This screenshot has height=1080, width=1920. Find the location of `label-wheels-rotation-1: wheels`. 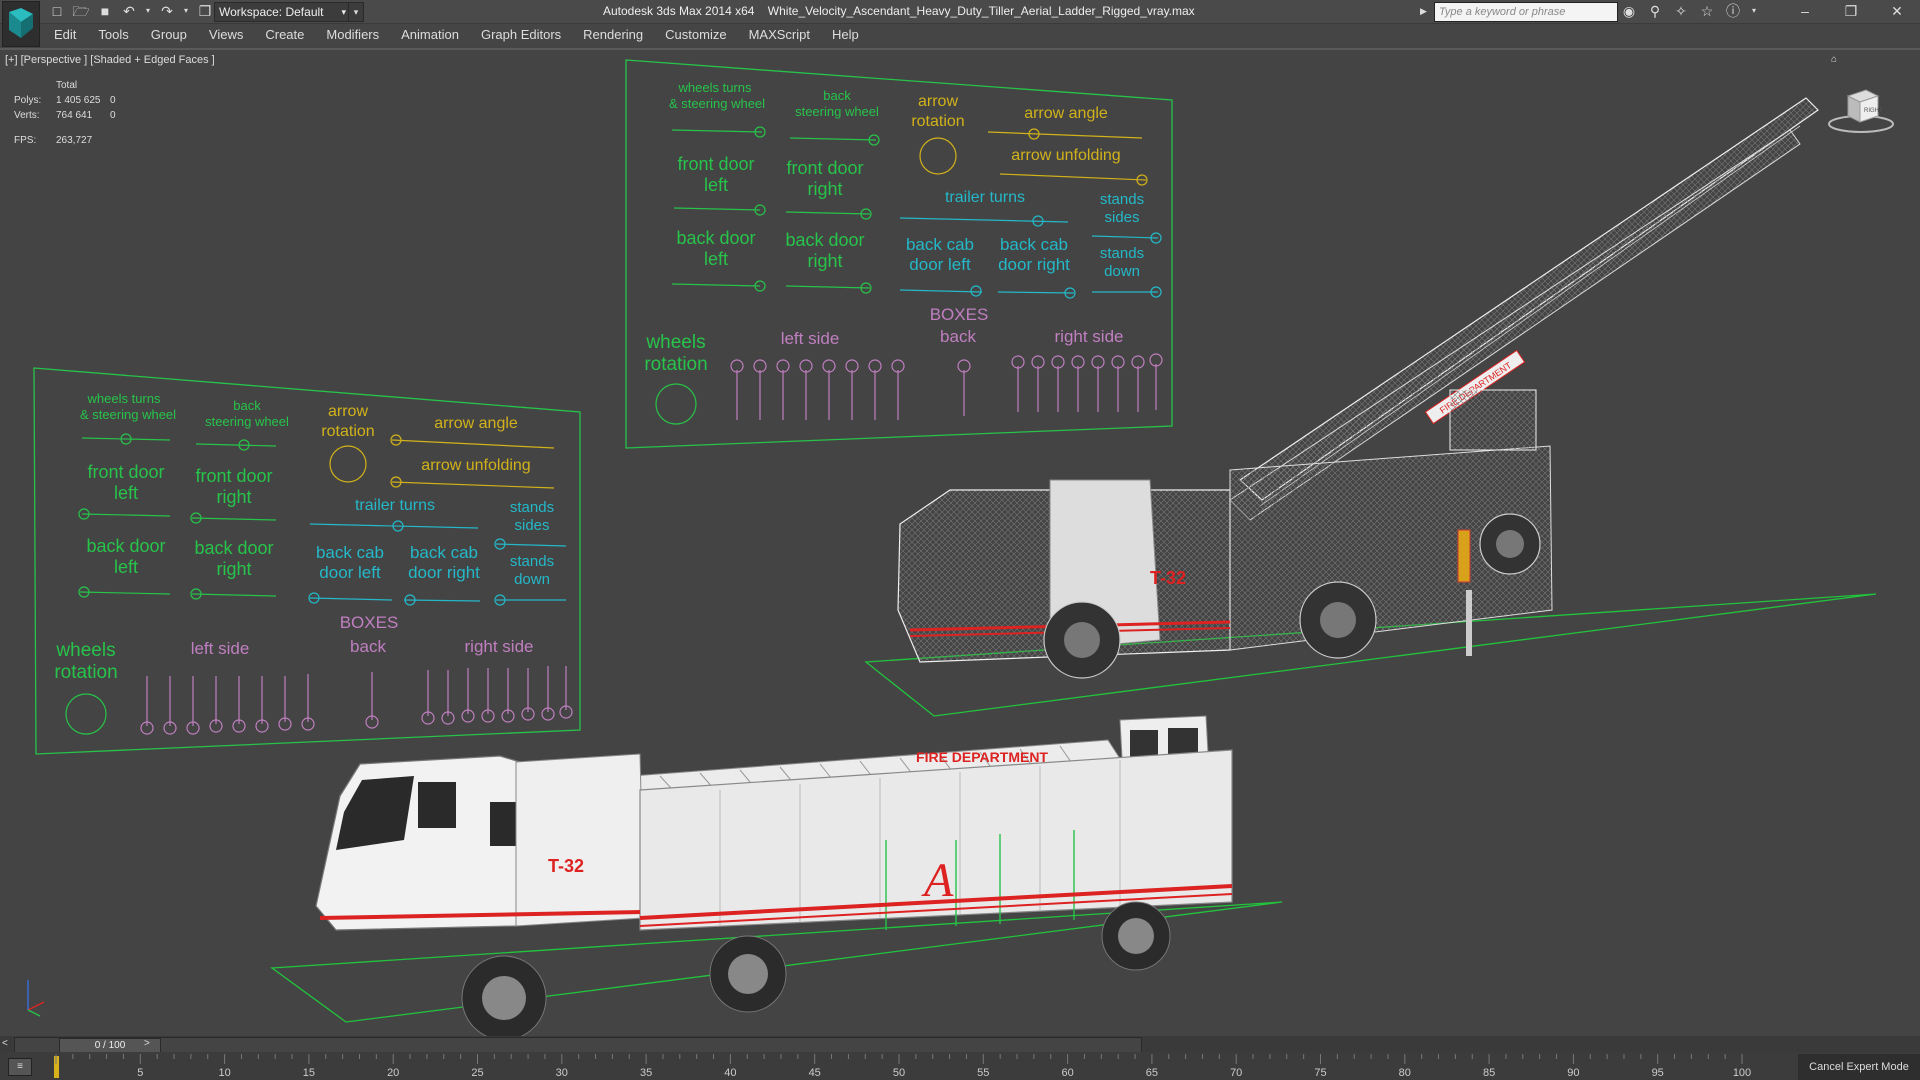

label-wheels-rotation-1: wheels is located at coordinates (675, 342).